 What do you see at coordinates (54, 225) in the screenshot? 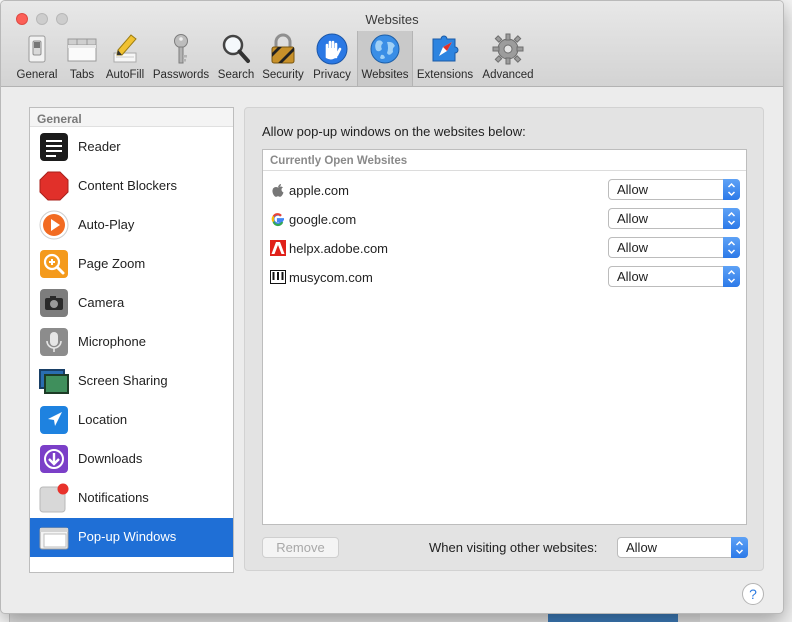
I see `play-icon` at bounding box center [54, 225].